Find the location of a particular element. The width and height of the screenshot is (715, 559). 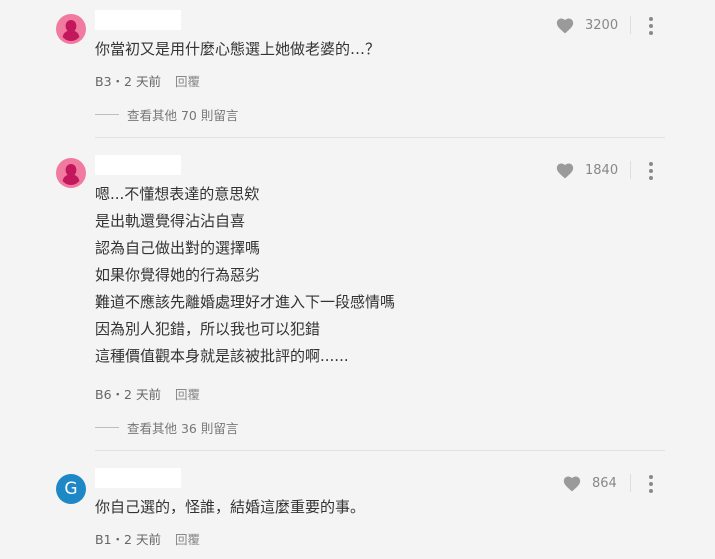

comment-line: 是出軌還覺得沾沾自喜 is located at coordinates (170, 221).